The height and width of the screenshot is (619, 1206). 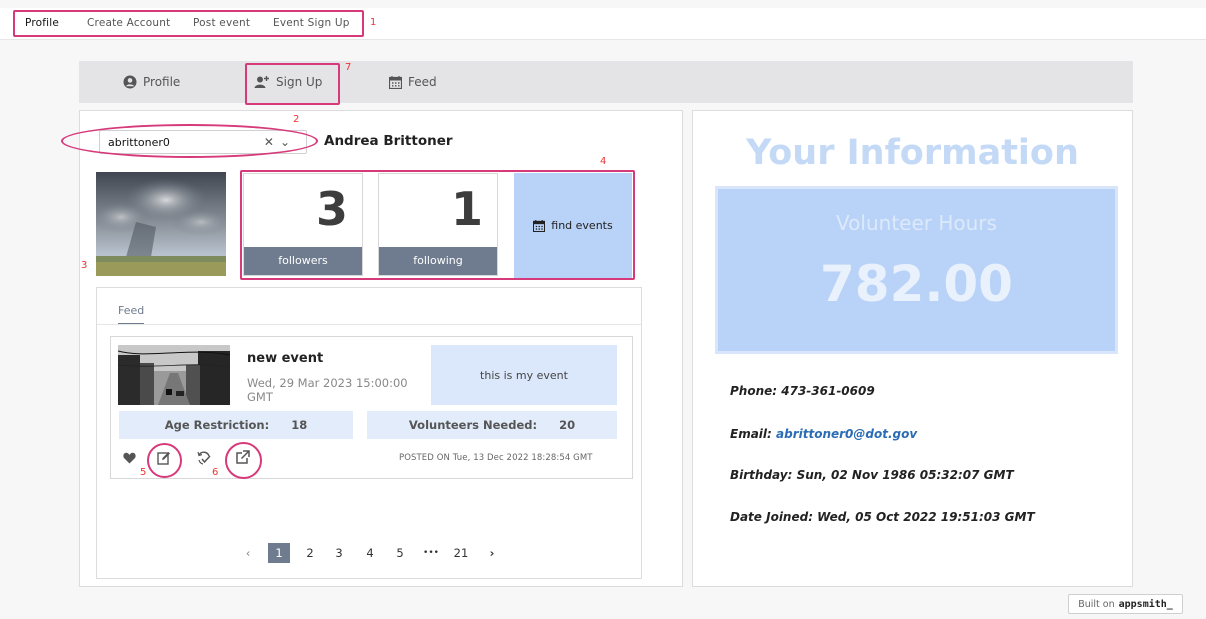 I want to click on phone-line: Phone: 473-361-0609, so click(x=802, y=391).